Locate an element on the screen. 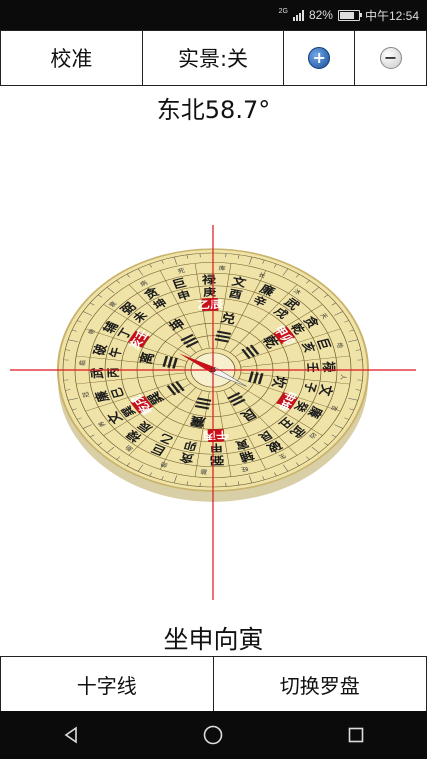 The width and height of the screenshot is (427, 759). star-ring-label: 弼 is located at coordinates (216, 460).